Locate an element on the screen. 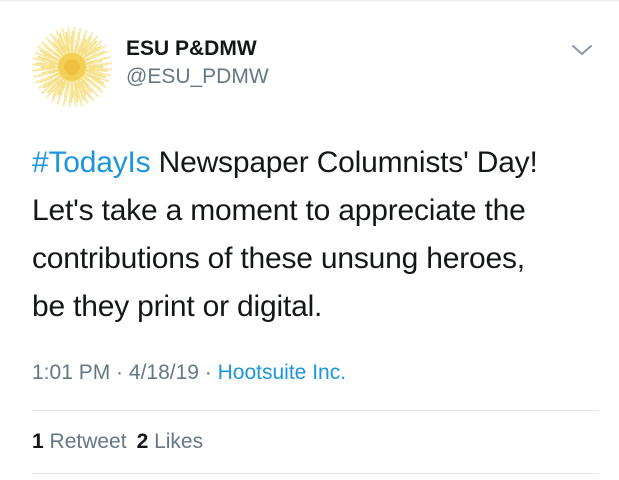 The height and width of the screenshot is (480, 619). tweet-line-4: be they print or digital. is located at coordinates (177, 306).